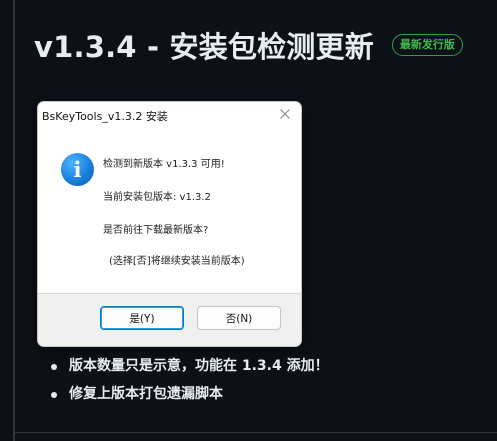 This screenshot has width=497, height=441. What do you see at coordinates (177, 261) in the screenshot?
I see `message-no-hint: (选择[否]将继续安装当前版本)` at bounding box center [177, 261].